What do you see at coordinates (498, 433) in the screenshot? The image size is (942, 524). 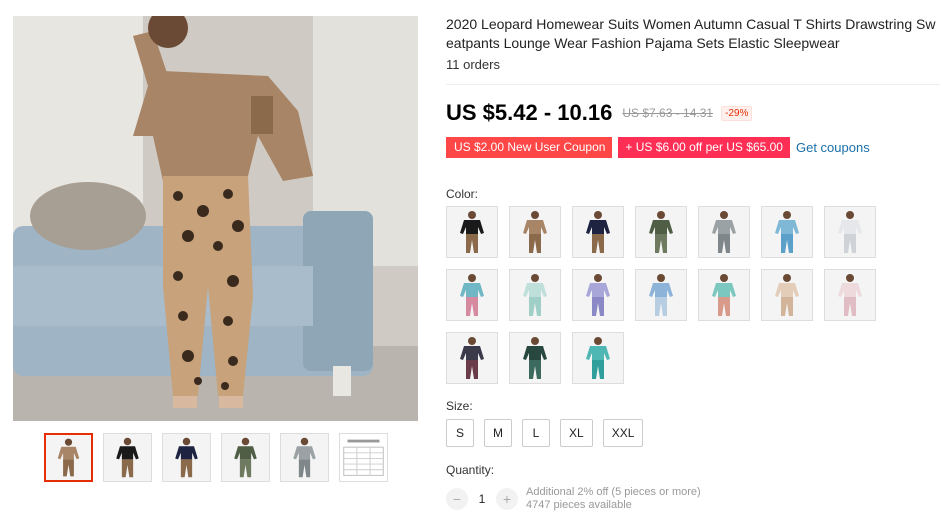 I see `size-option-m: M` at bounding box center [498, 433].